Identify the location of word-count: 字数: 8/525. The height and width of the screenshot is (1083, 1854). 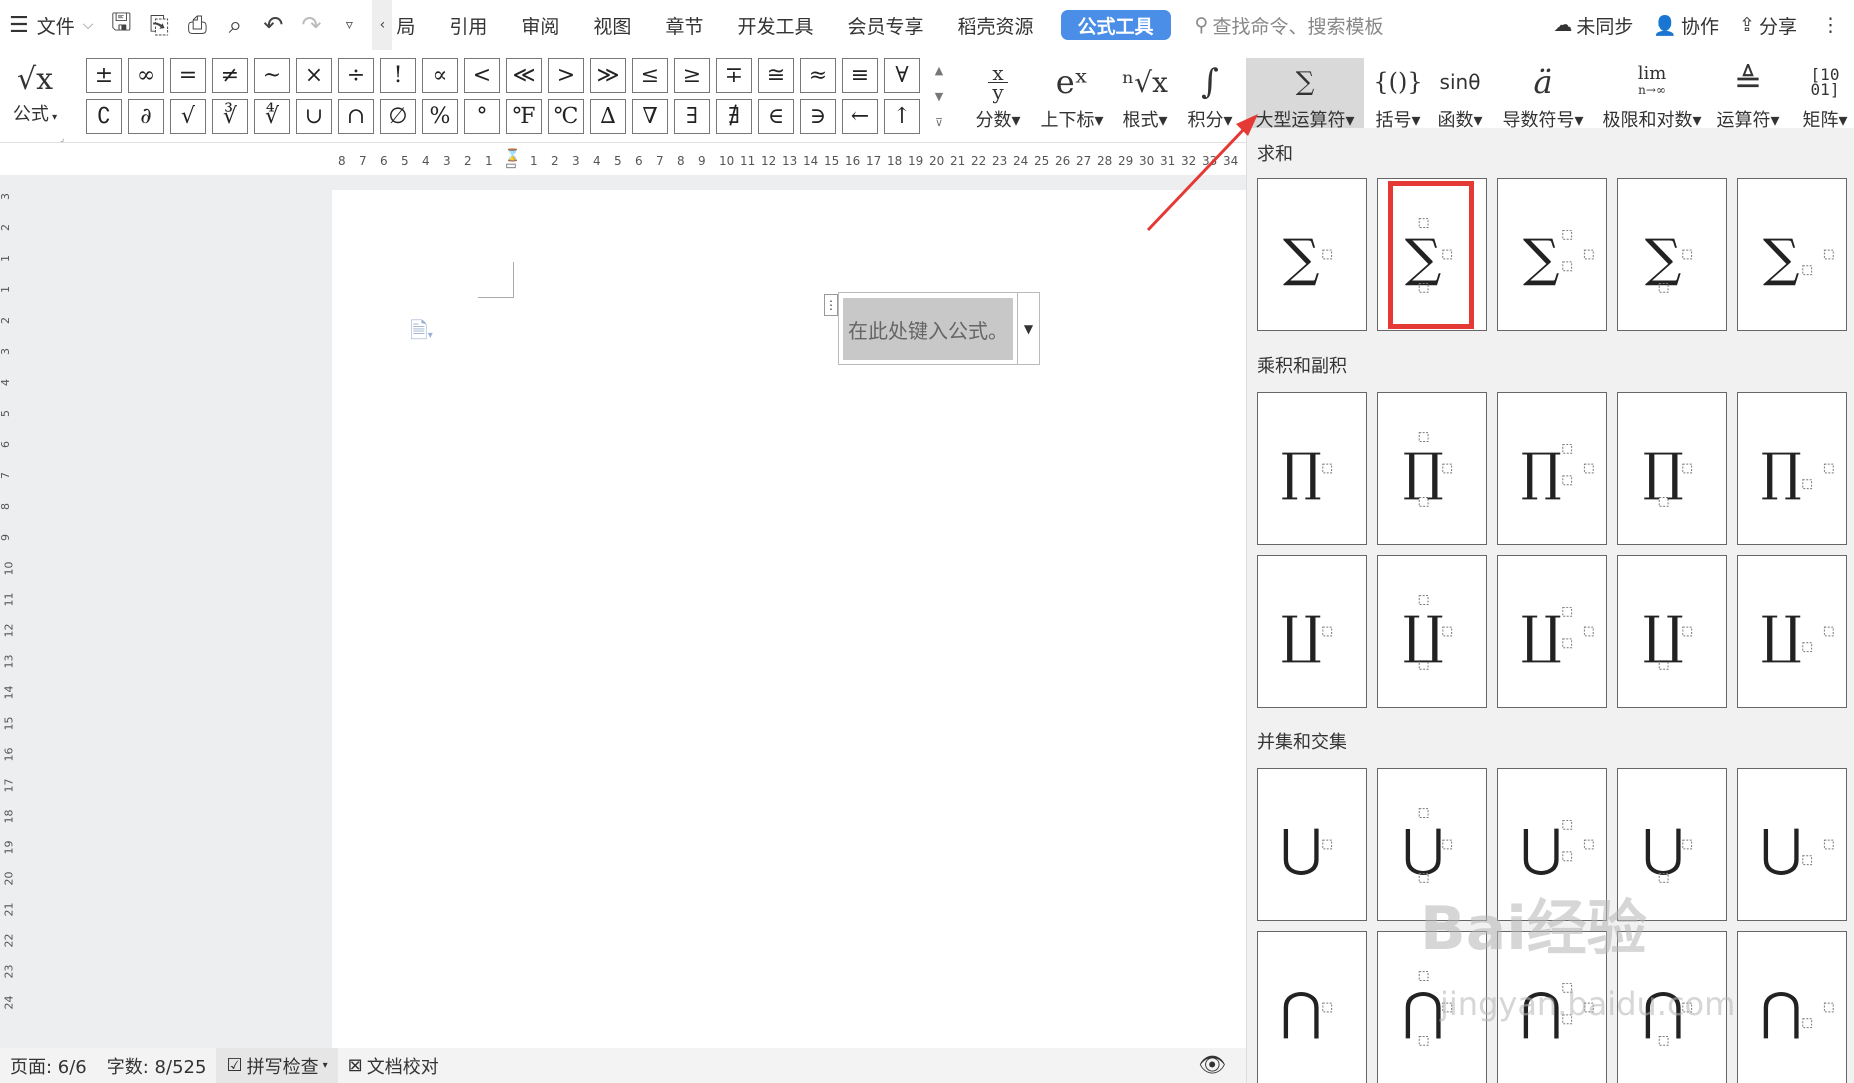
(157, 1066).